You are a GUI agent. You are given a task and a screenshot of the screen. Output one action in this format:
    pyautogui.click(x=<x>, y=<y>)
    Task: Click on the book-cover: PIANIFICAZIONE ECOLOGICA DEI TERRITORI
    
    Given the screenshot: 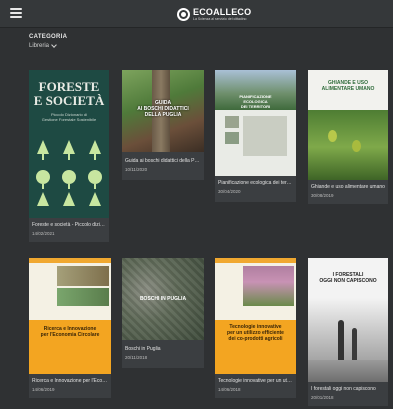 What is the action you would take?
    pyautogui.click(x=255, y=123)
    